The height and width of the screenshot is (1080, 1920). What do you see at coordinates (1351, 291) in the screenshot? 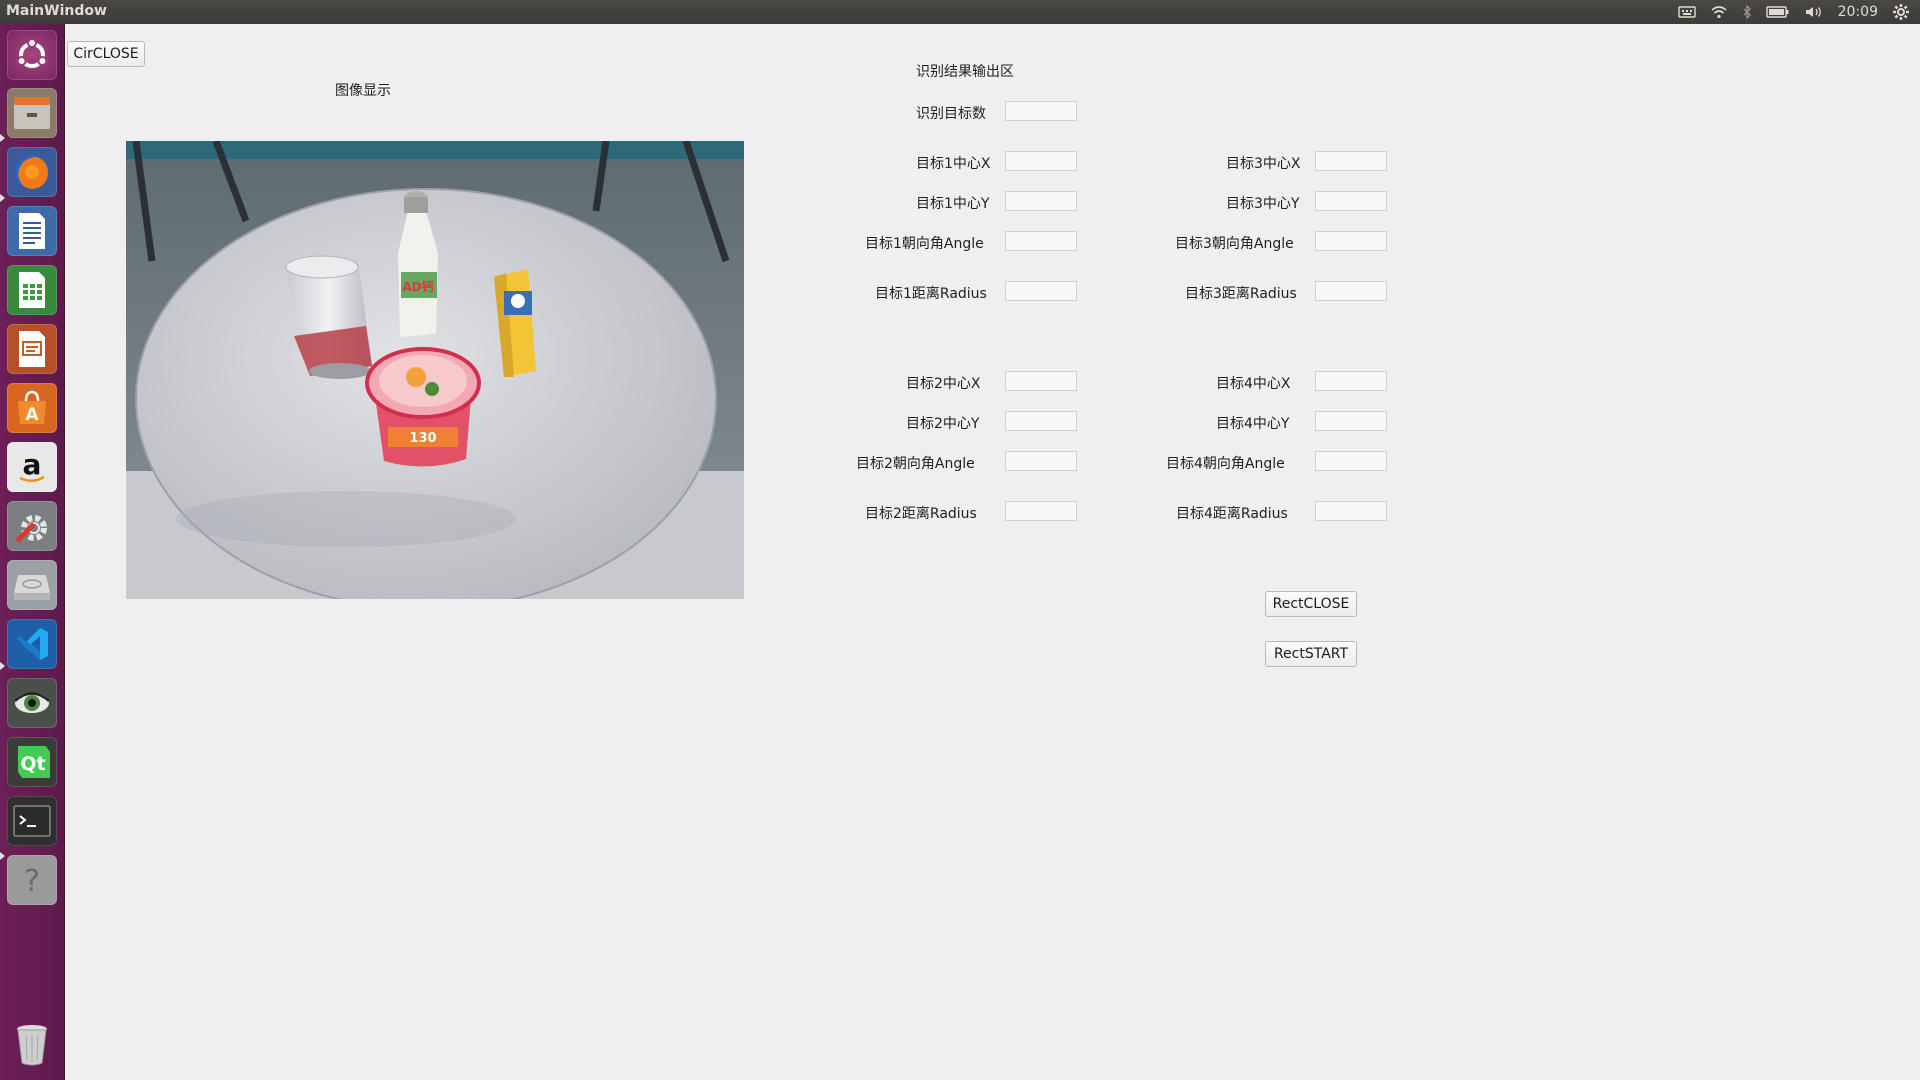
I see `target3-radius-field` at bounding box center [1351, 291].